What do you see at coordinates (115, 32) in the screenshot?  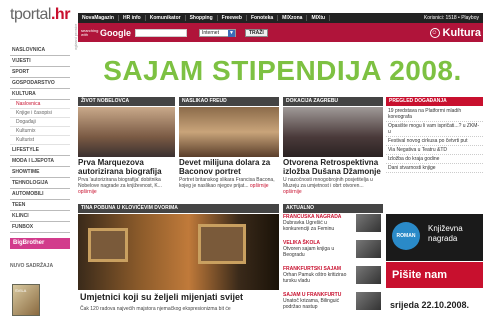 I see `google-logo: Google` at bounding box center [115, 32].